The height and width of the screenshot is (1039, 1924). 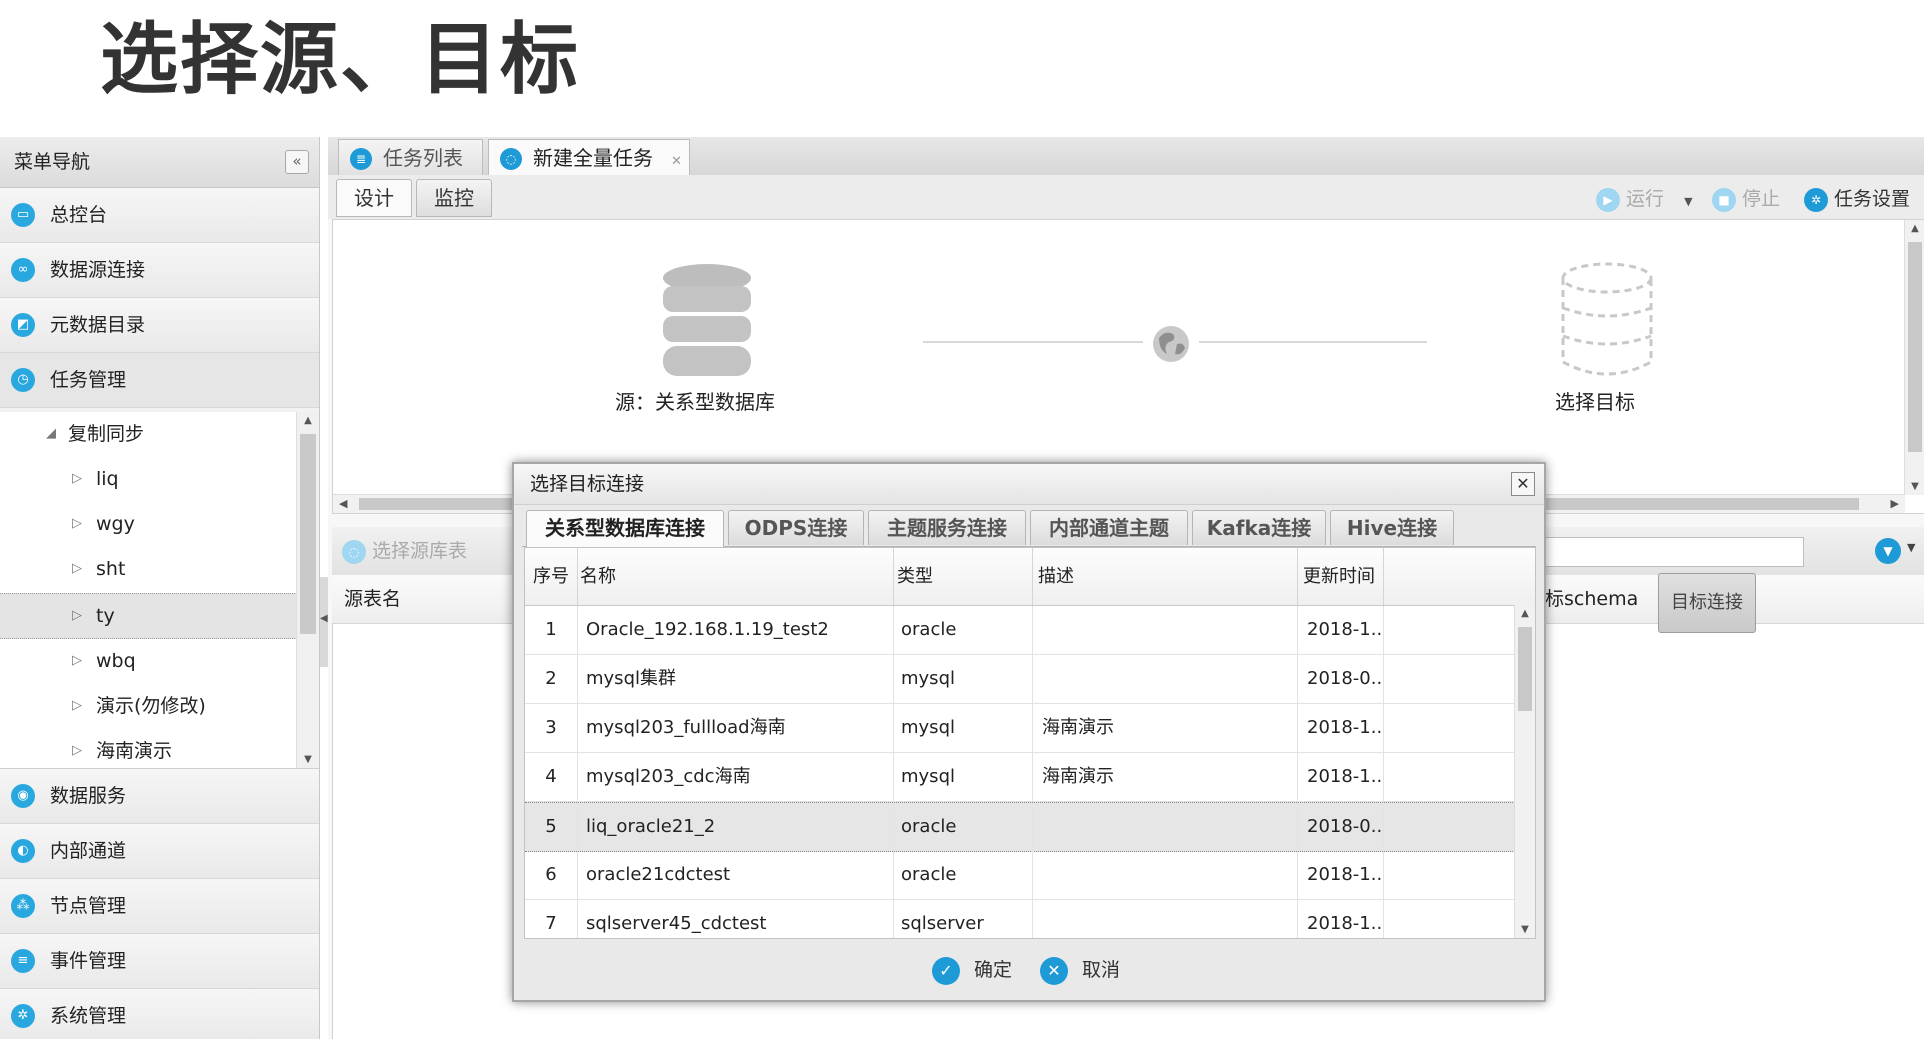 What do you see at coordinates (148, 524) in the screenshot?
I see `tree-node-wgy: ▷ wgy` at bounding box center [148, 524].